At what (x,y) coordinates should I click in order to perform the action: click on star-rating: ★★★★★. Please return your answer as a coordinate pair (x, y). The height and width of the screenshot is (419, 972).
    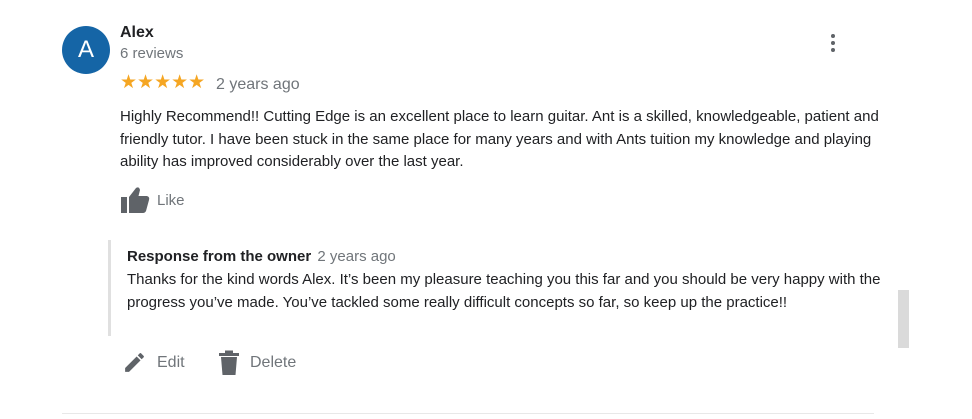
    Looking at the image, I should click on (163, 82).